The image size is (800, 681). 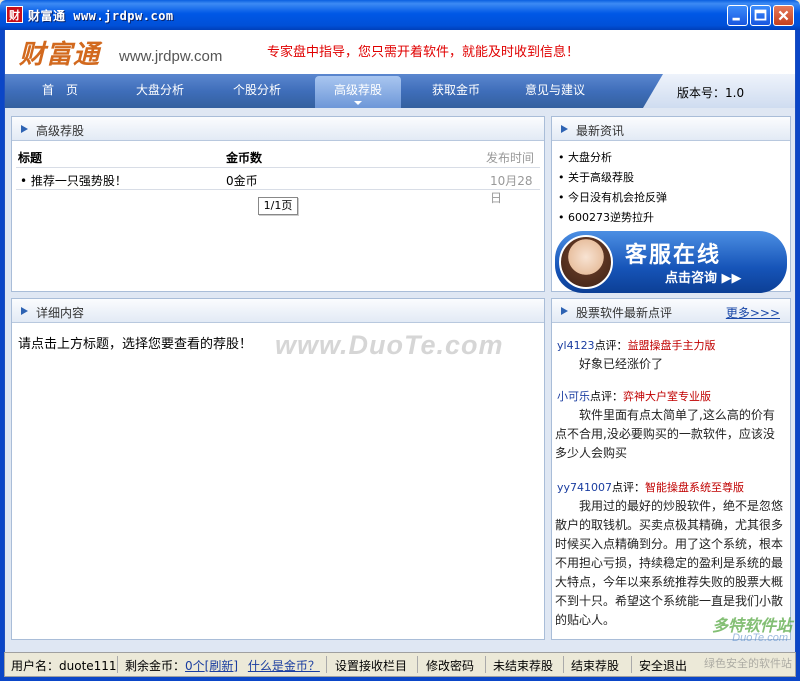 I want to click on settings-button: 设置接收栏目, so click(x=371, y=665).